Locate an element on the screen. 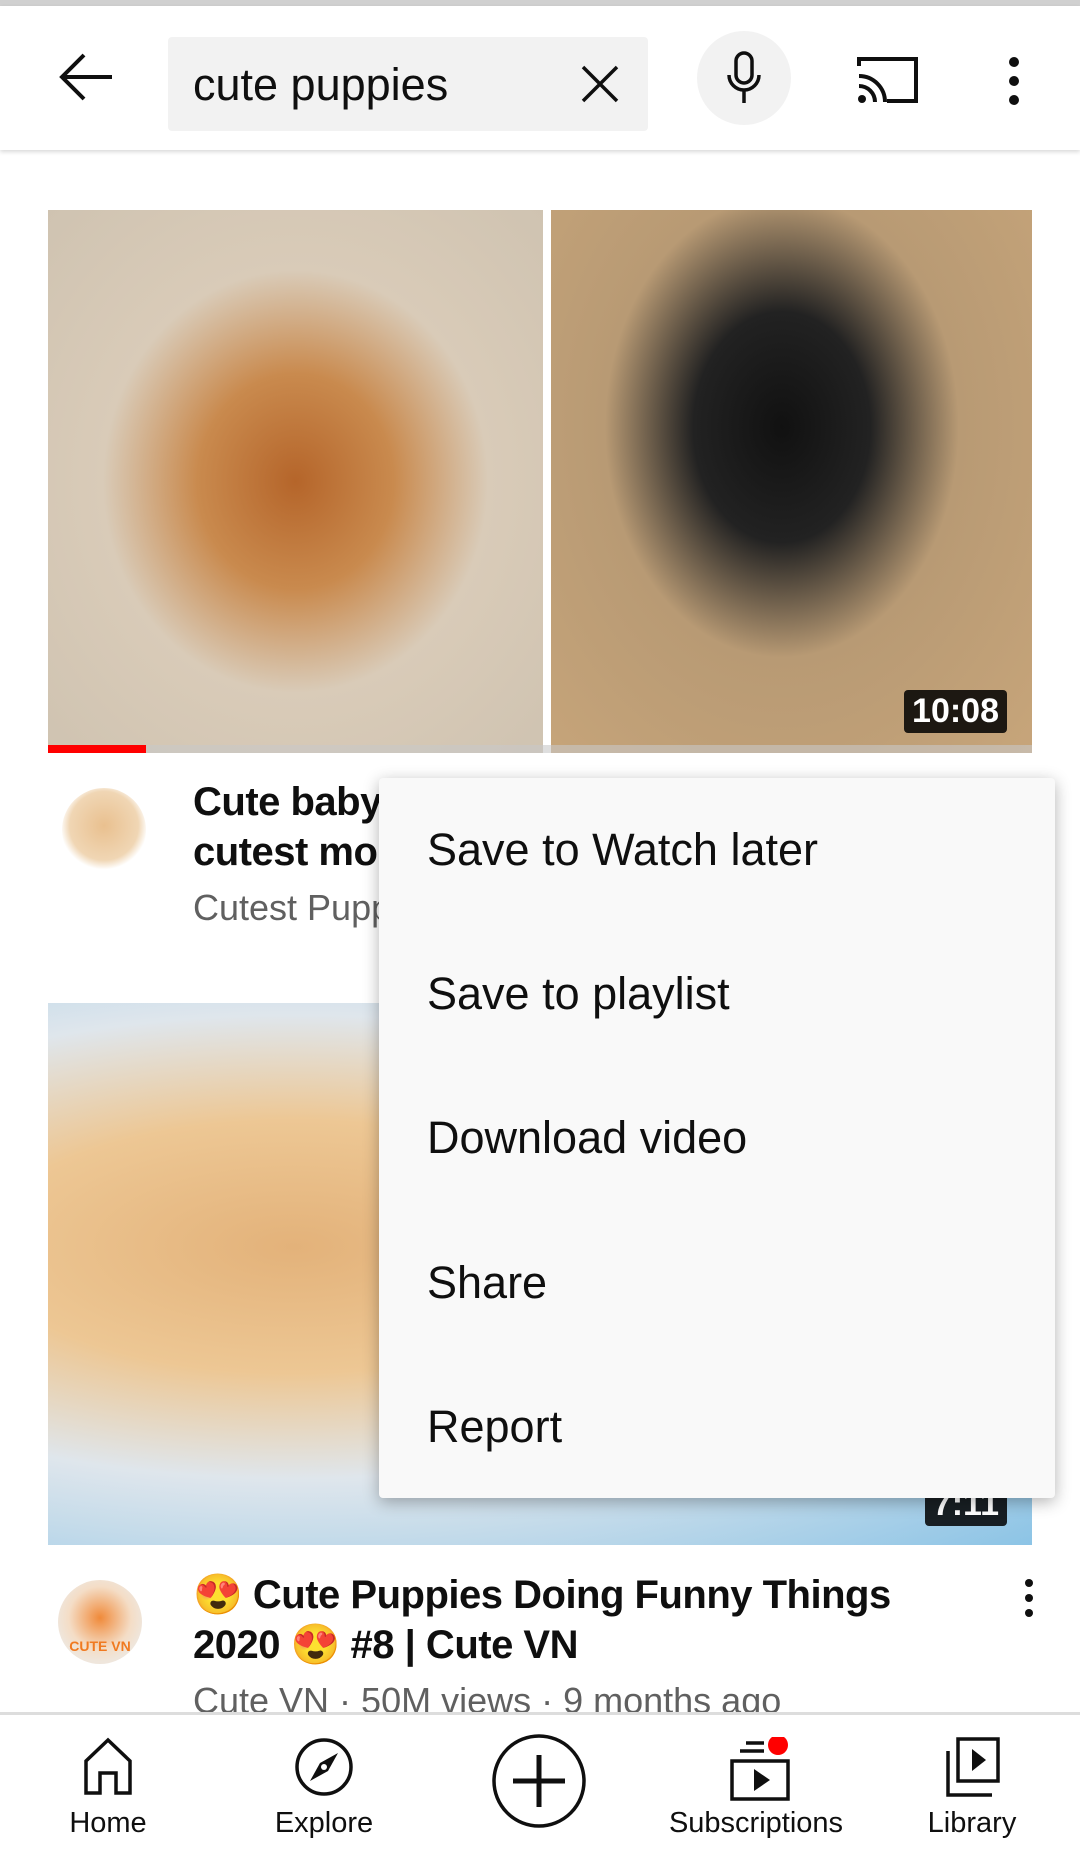 This screenshot has height=1857, width=1080. thumbnail-image-brown-puppy is located at coordinates (295, 481).